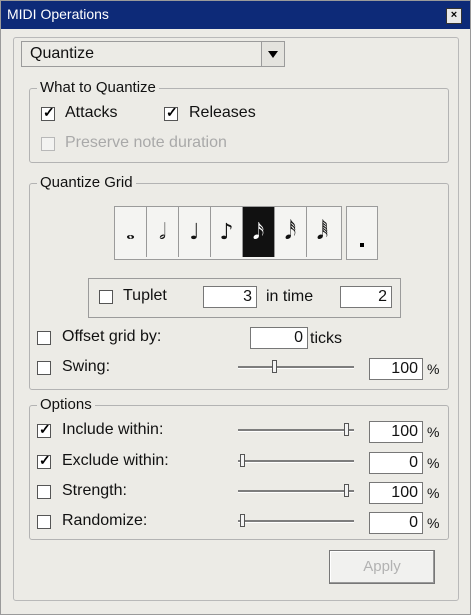  Describe the element at coordinates (94, 490) in the screenshot. I see `strength-label: Strength:` at that location.